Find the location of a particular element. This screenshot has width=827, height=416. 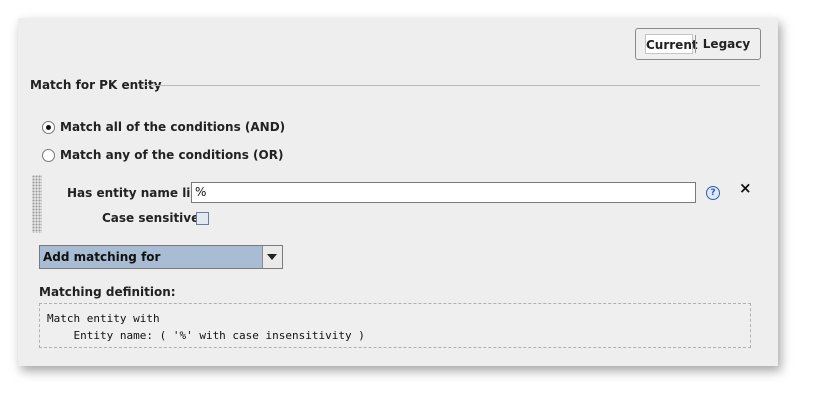

definition-label: Matching definition: is located at coordinates (107, 292).